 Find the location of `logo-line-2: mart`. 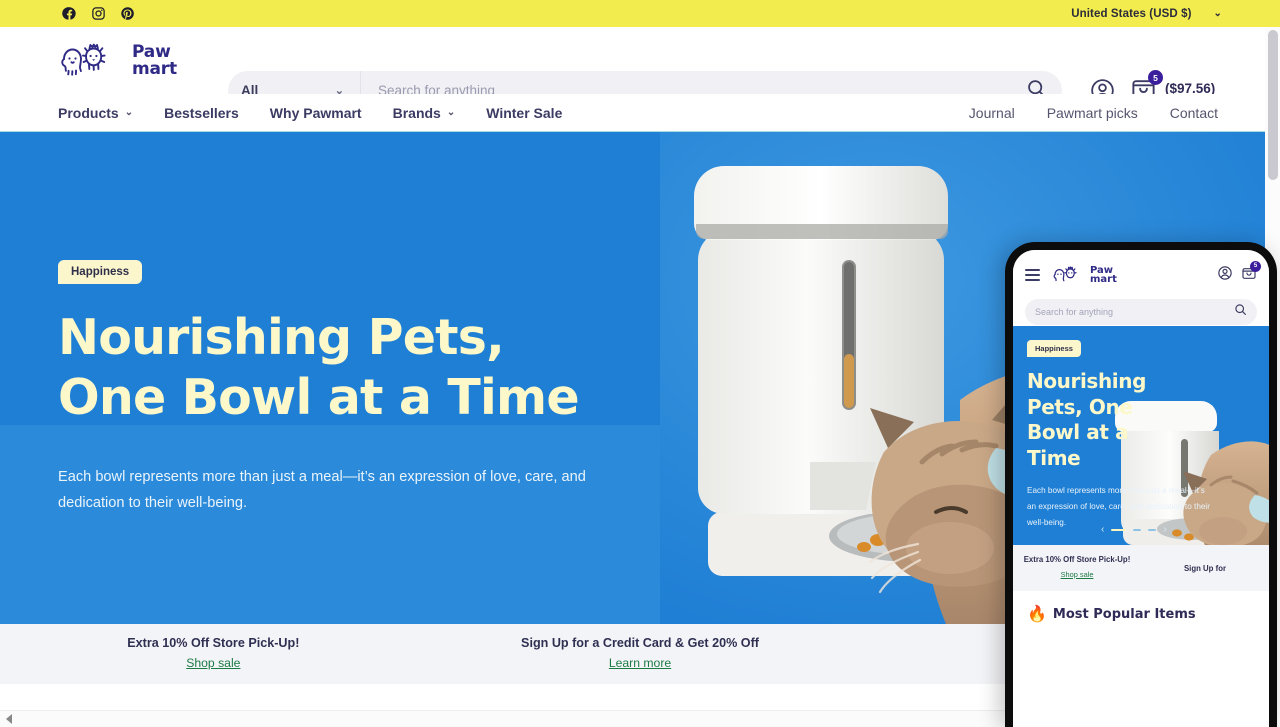

logo-line-2: mart is located at coordinates (154, 68).